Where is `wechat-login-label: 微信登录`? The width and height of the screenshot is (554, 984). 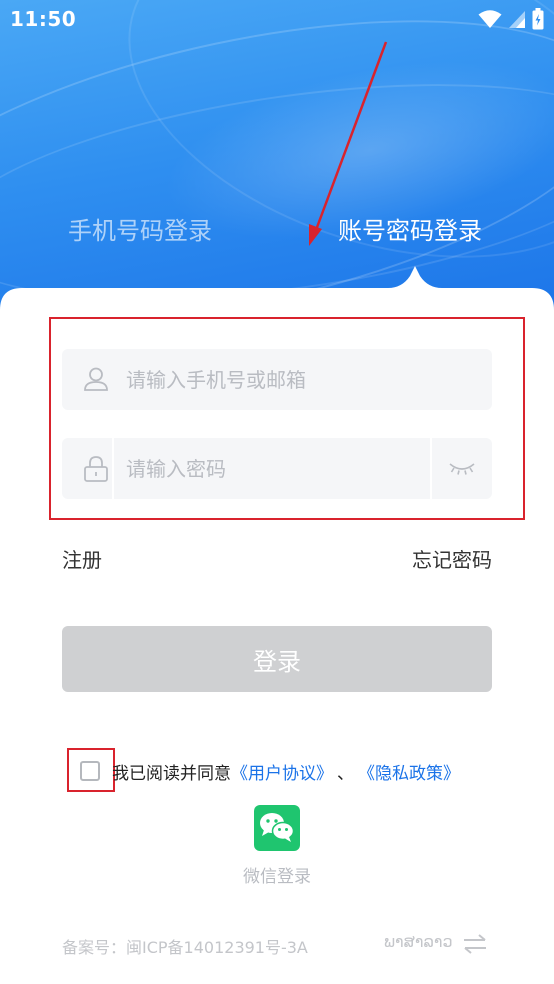
wechat-login-label: 微信登录 is located at coordinates (277, 877).